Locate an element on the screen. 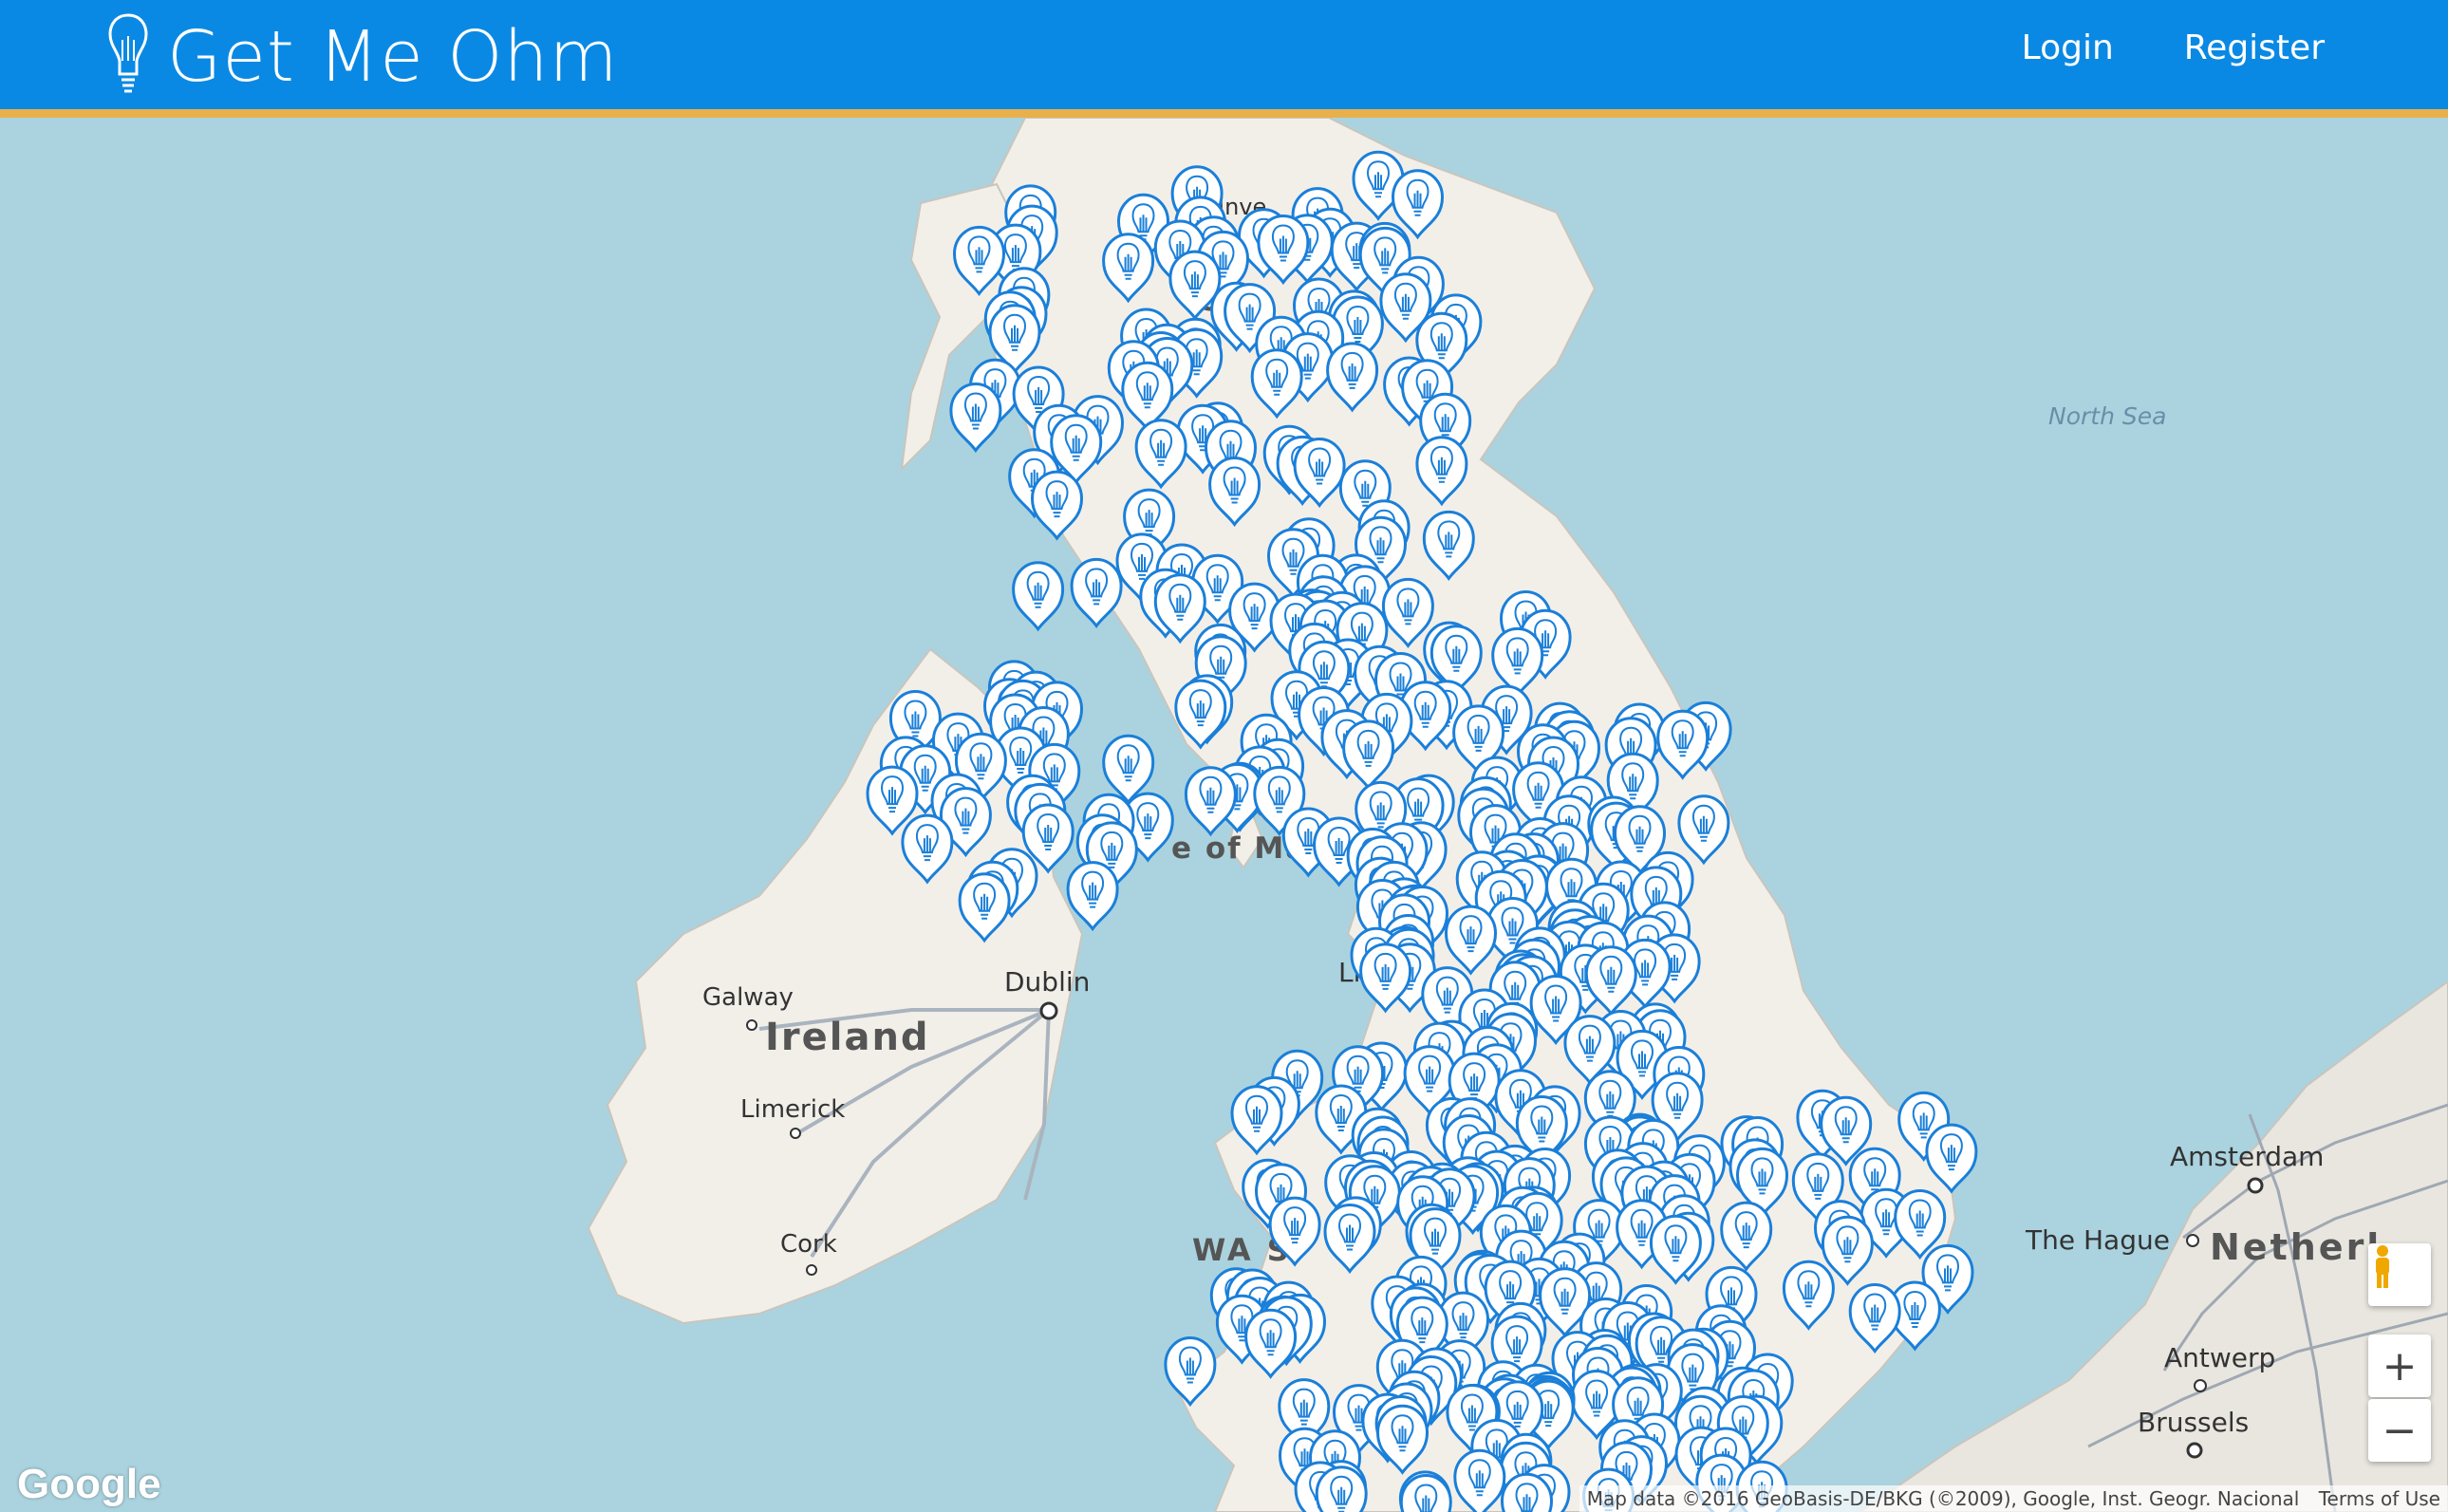 This screenshot has width=2448, height=1512. lightbulb-icon is located at coordinates (128, 57).